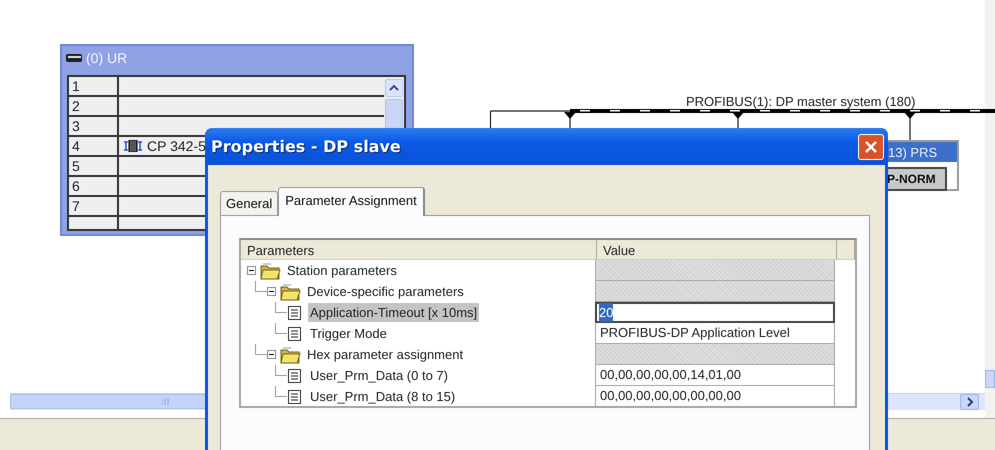 This screenshot has width=995, height=450. Describe the element at coordinates (94, 166) in the screenshot. I see `slot-number: 5` at that location.